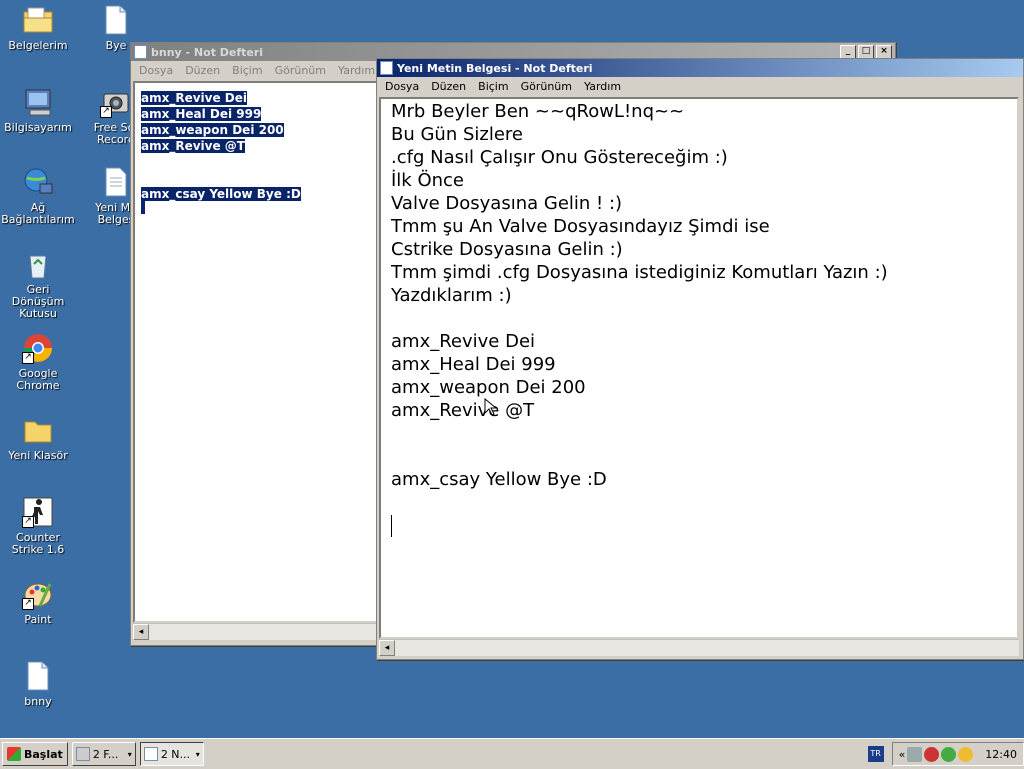  What do you see at coordinates (507, 203) in the screenshot?
I see `text-line: Valve Dosyasına Gelin ! :)` at bounding box center [507, 203].